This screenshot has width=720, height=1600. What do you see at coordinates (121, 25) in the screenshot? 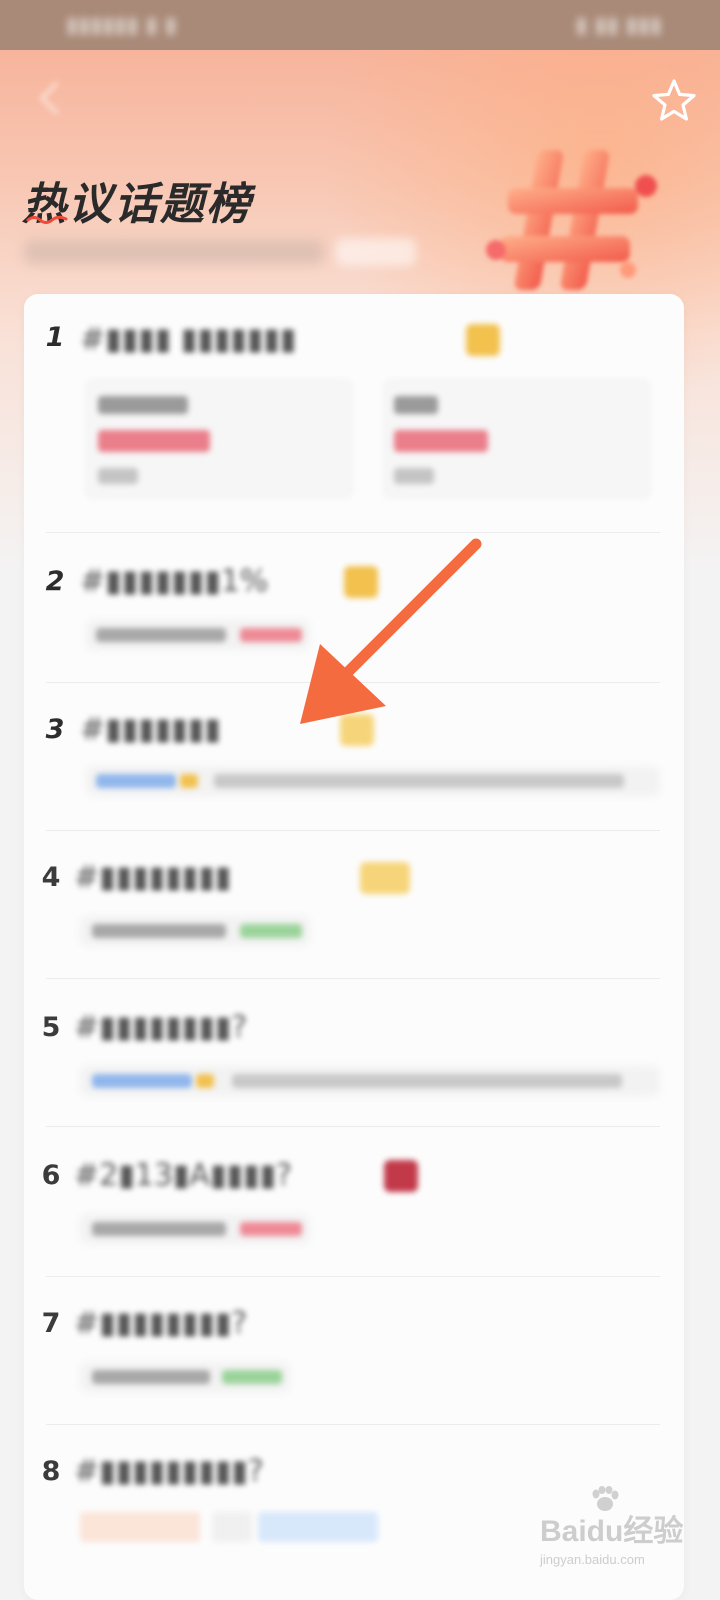
I see `status-carrier: ▮▮▮▮▮▮ ▮ ▮` at bounding box center [121, 25].